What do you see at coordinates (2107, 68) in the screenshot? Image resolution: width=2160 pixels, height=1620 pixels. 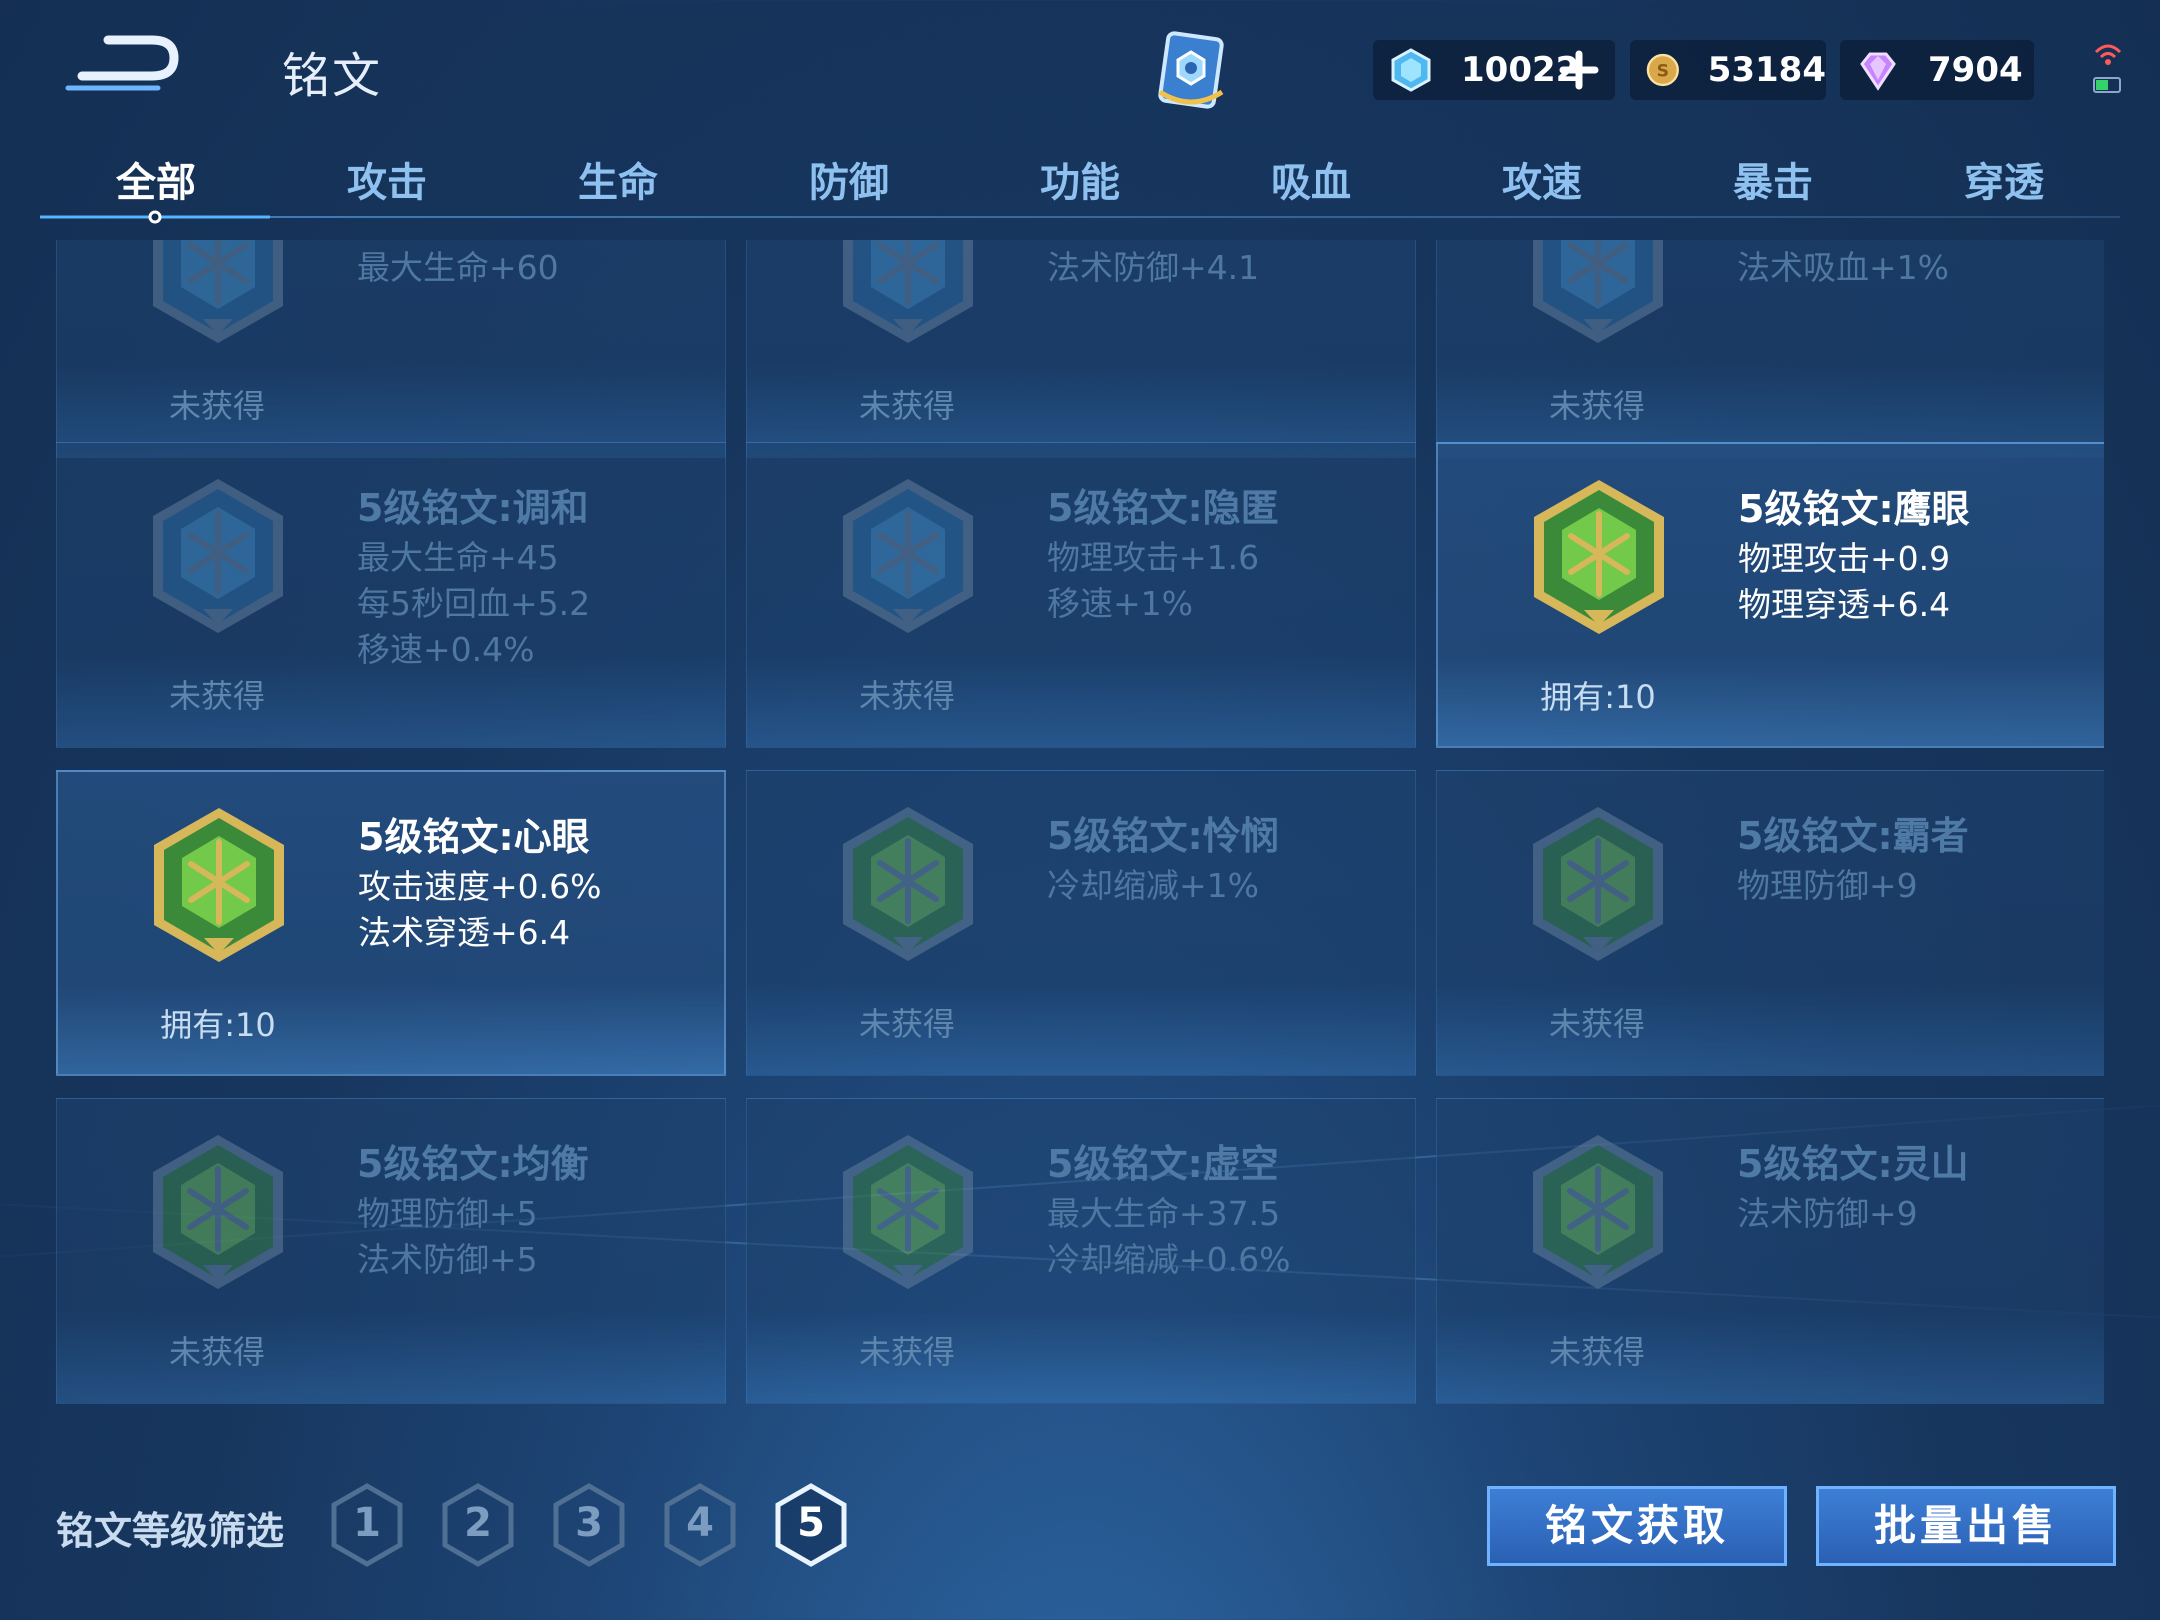 I see `network-battery-icon` at bounding box center [2107, 68].